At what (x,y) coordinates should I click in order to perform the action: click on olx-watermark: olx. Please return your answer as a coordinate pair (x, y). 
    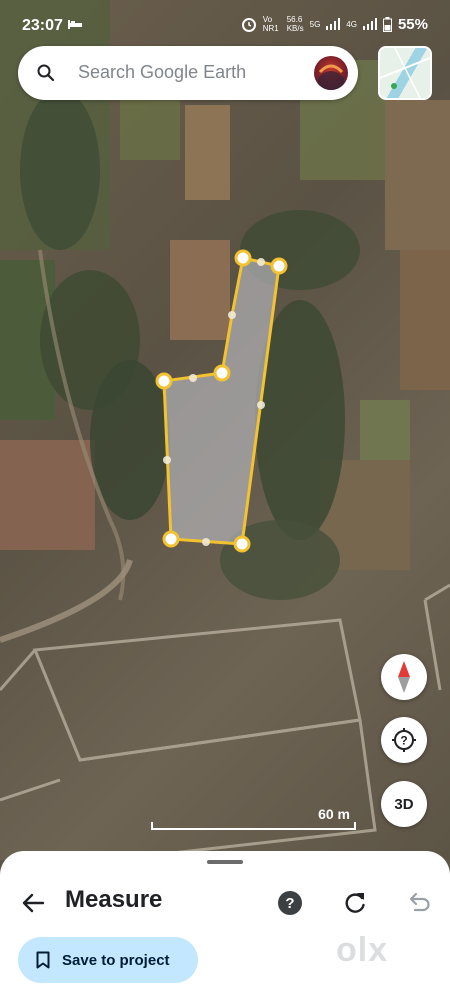
    Looking at the image, I should click on (376, 957).